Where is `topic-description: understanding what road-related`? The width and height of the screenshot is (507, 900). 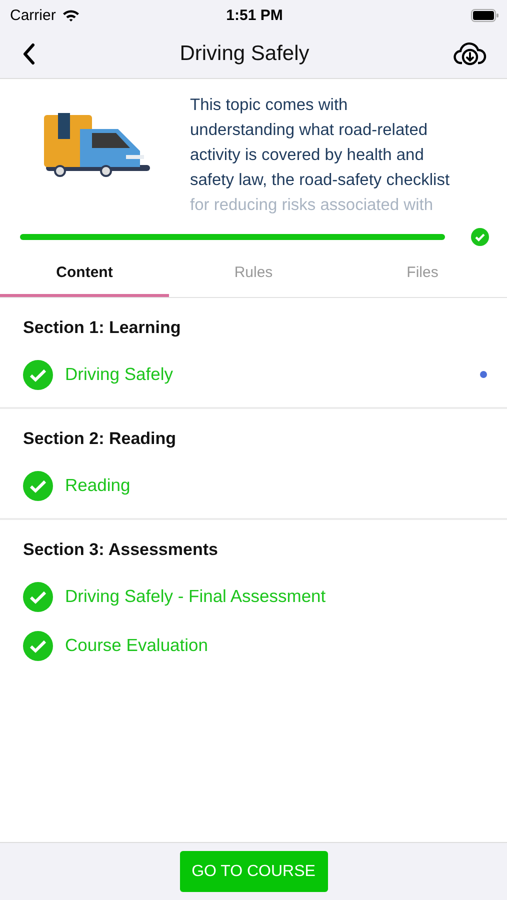
topic-description: understanding what road-related is located at coordinates (309, 130).